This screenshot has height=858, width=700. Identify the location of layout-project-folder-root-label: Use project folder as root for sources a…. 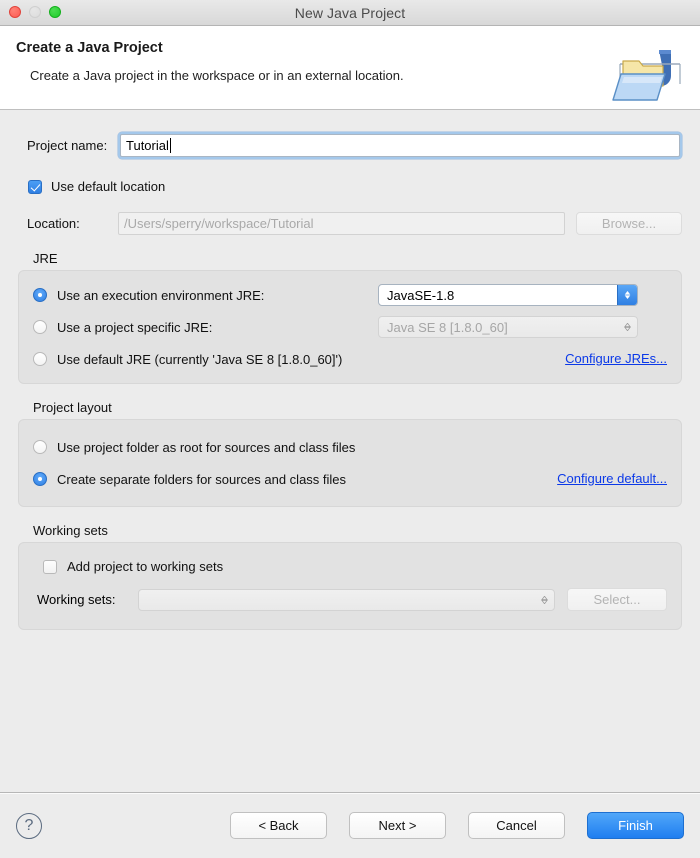
(206, 447).